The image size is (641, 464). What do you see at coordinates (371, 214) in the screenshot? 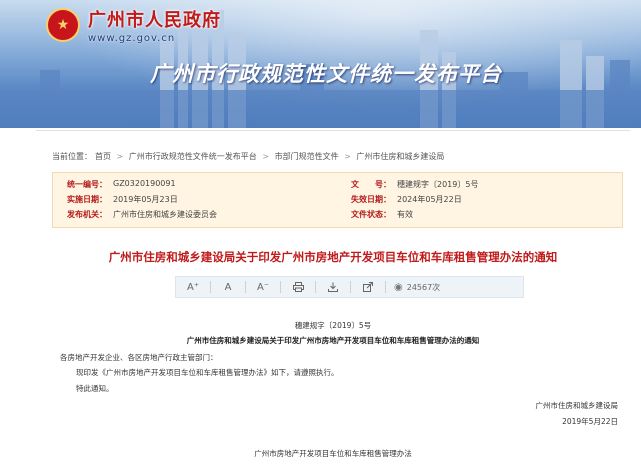
I see `status-label: 文件状态：` at bounding box center [371, 214].